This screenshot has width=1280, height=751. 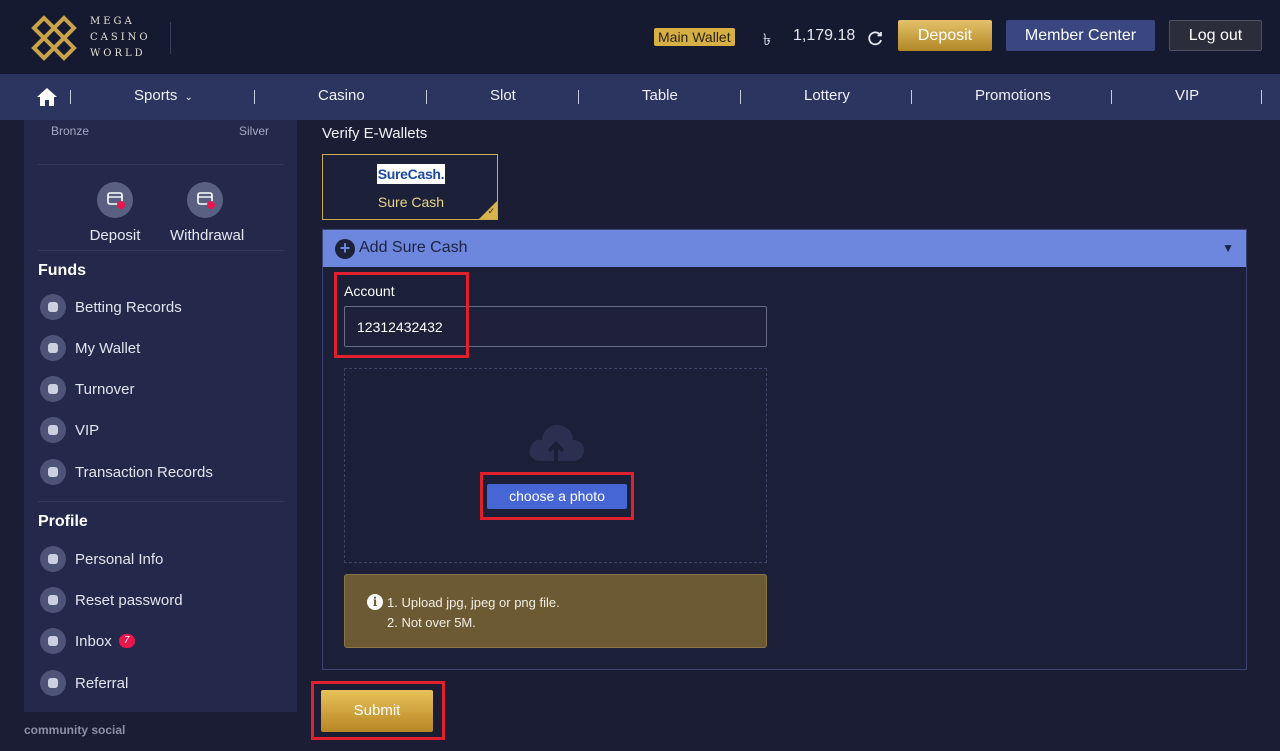 What do you see at coordinates (784, 248) in the screenshot?
I see `panel-header: + Add Sure Cash ▼` at bounding box center [784, 248].